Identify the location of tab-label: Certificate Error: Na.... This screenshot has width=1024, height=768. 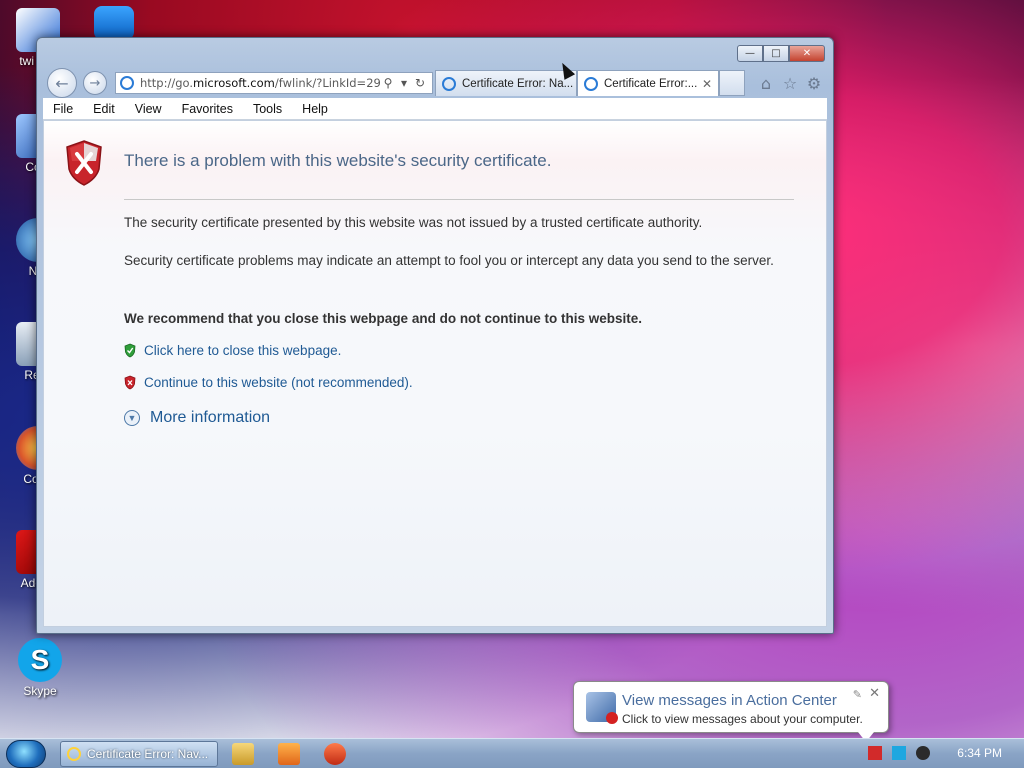
(518, 83).